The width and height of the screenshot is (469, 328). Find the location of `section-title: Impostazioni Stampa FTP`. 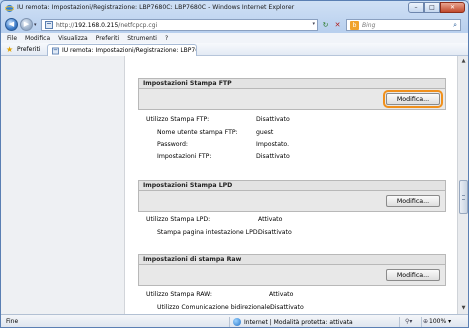

section-title: Impostazioni Stampa FTP is located at coordinates (292, 83).